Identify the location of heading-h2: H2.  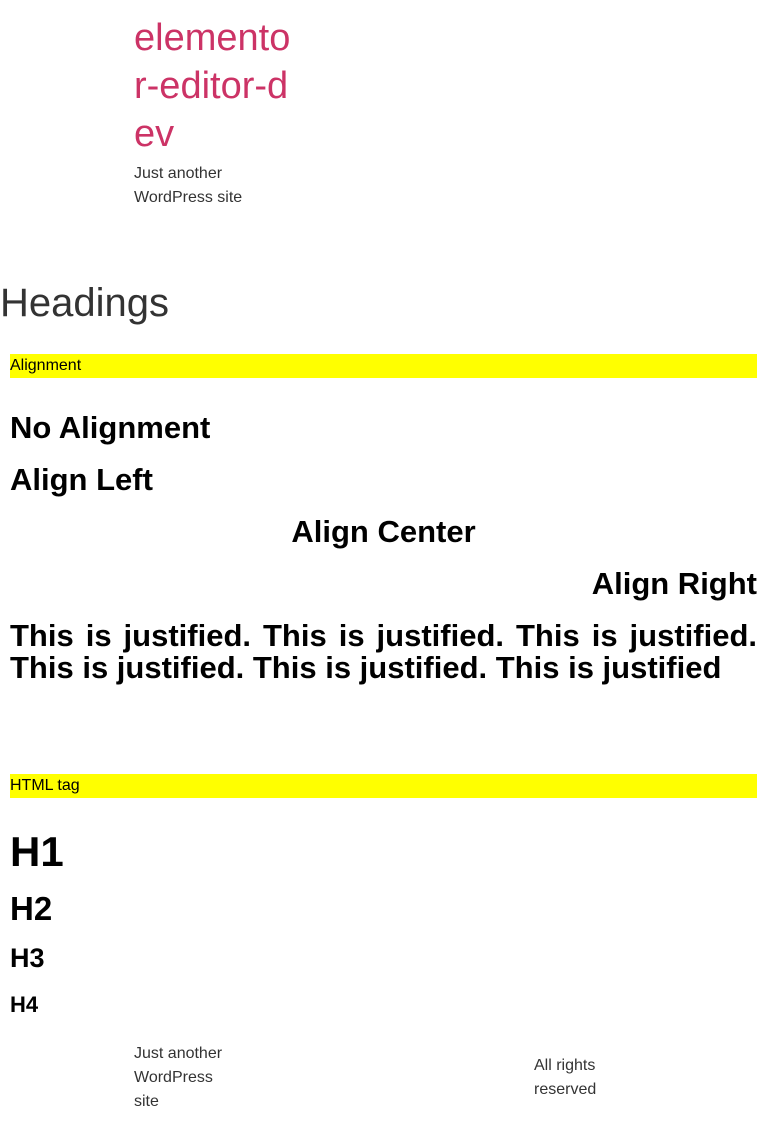
(31, 908).